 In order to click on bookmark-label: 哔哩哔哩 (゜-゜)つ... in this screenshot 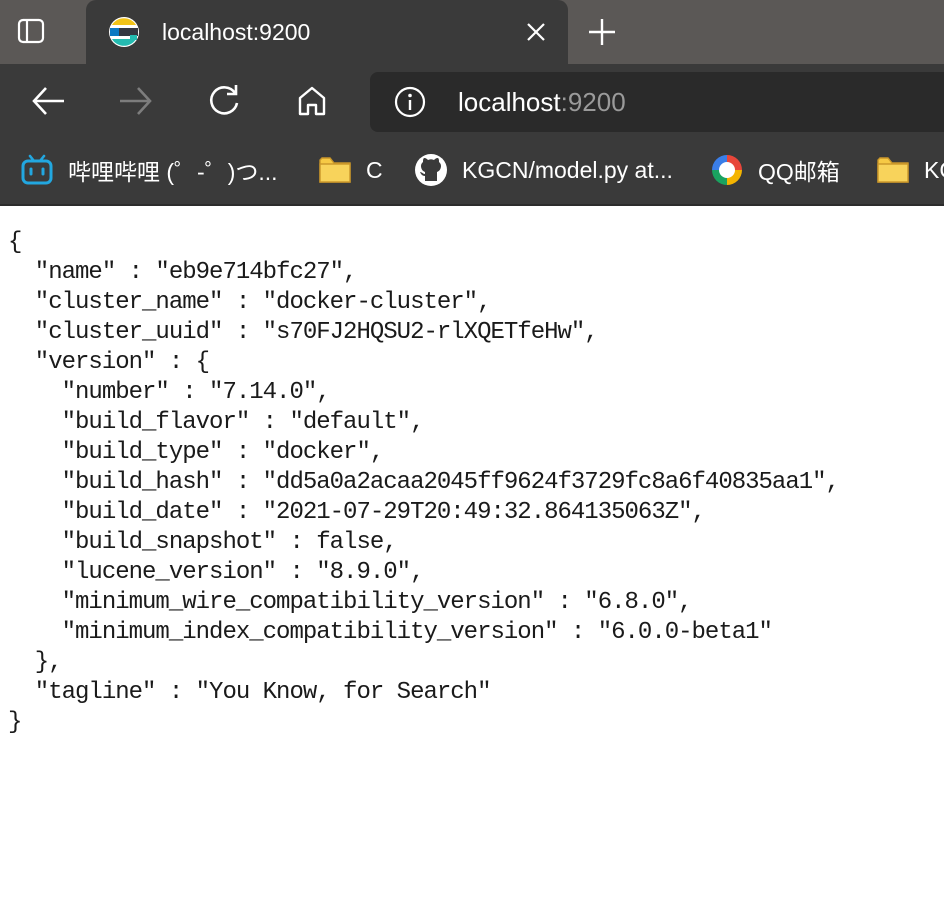, I will do `click(173, 172)`.